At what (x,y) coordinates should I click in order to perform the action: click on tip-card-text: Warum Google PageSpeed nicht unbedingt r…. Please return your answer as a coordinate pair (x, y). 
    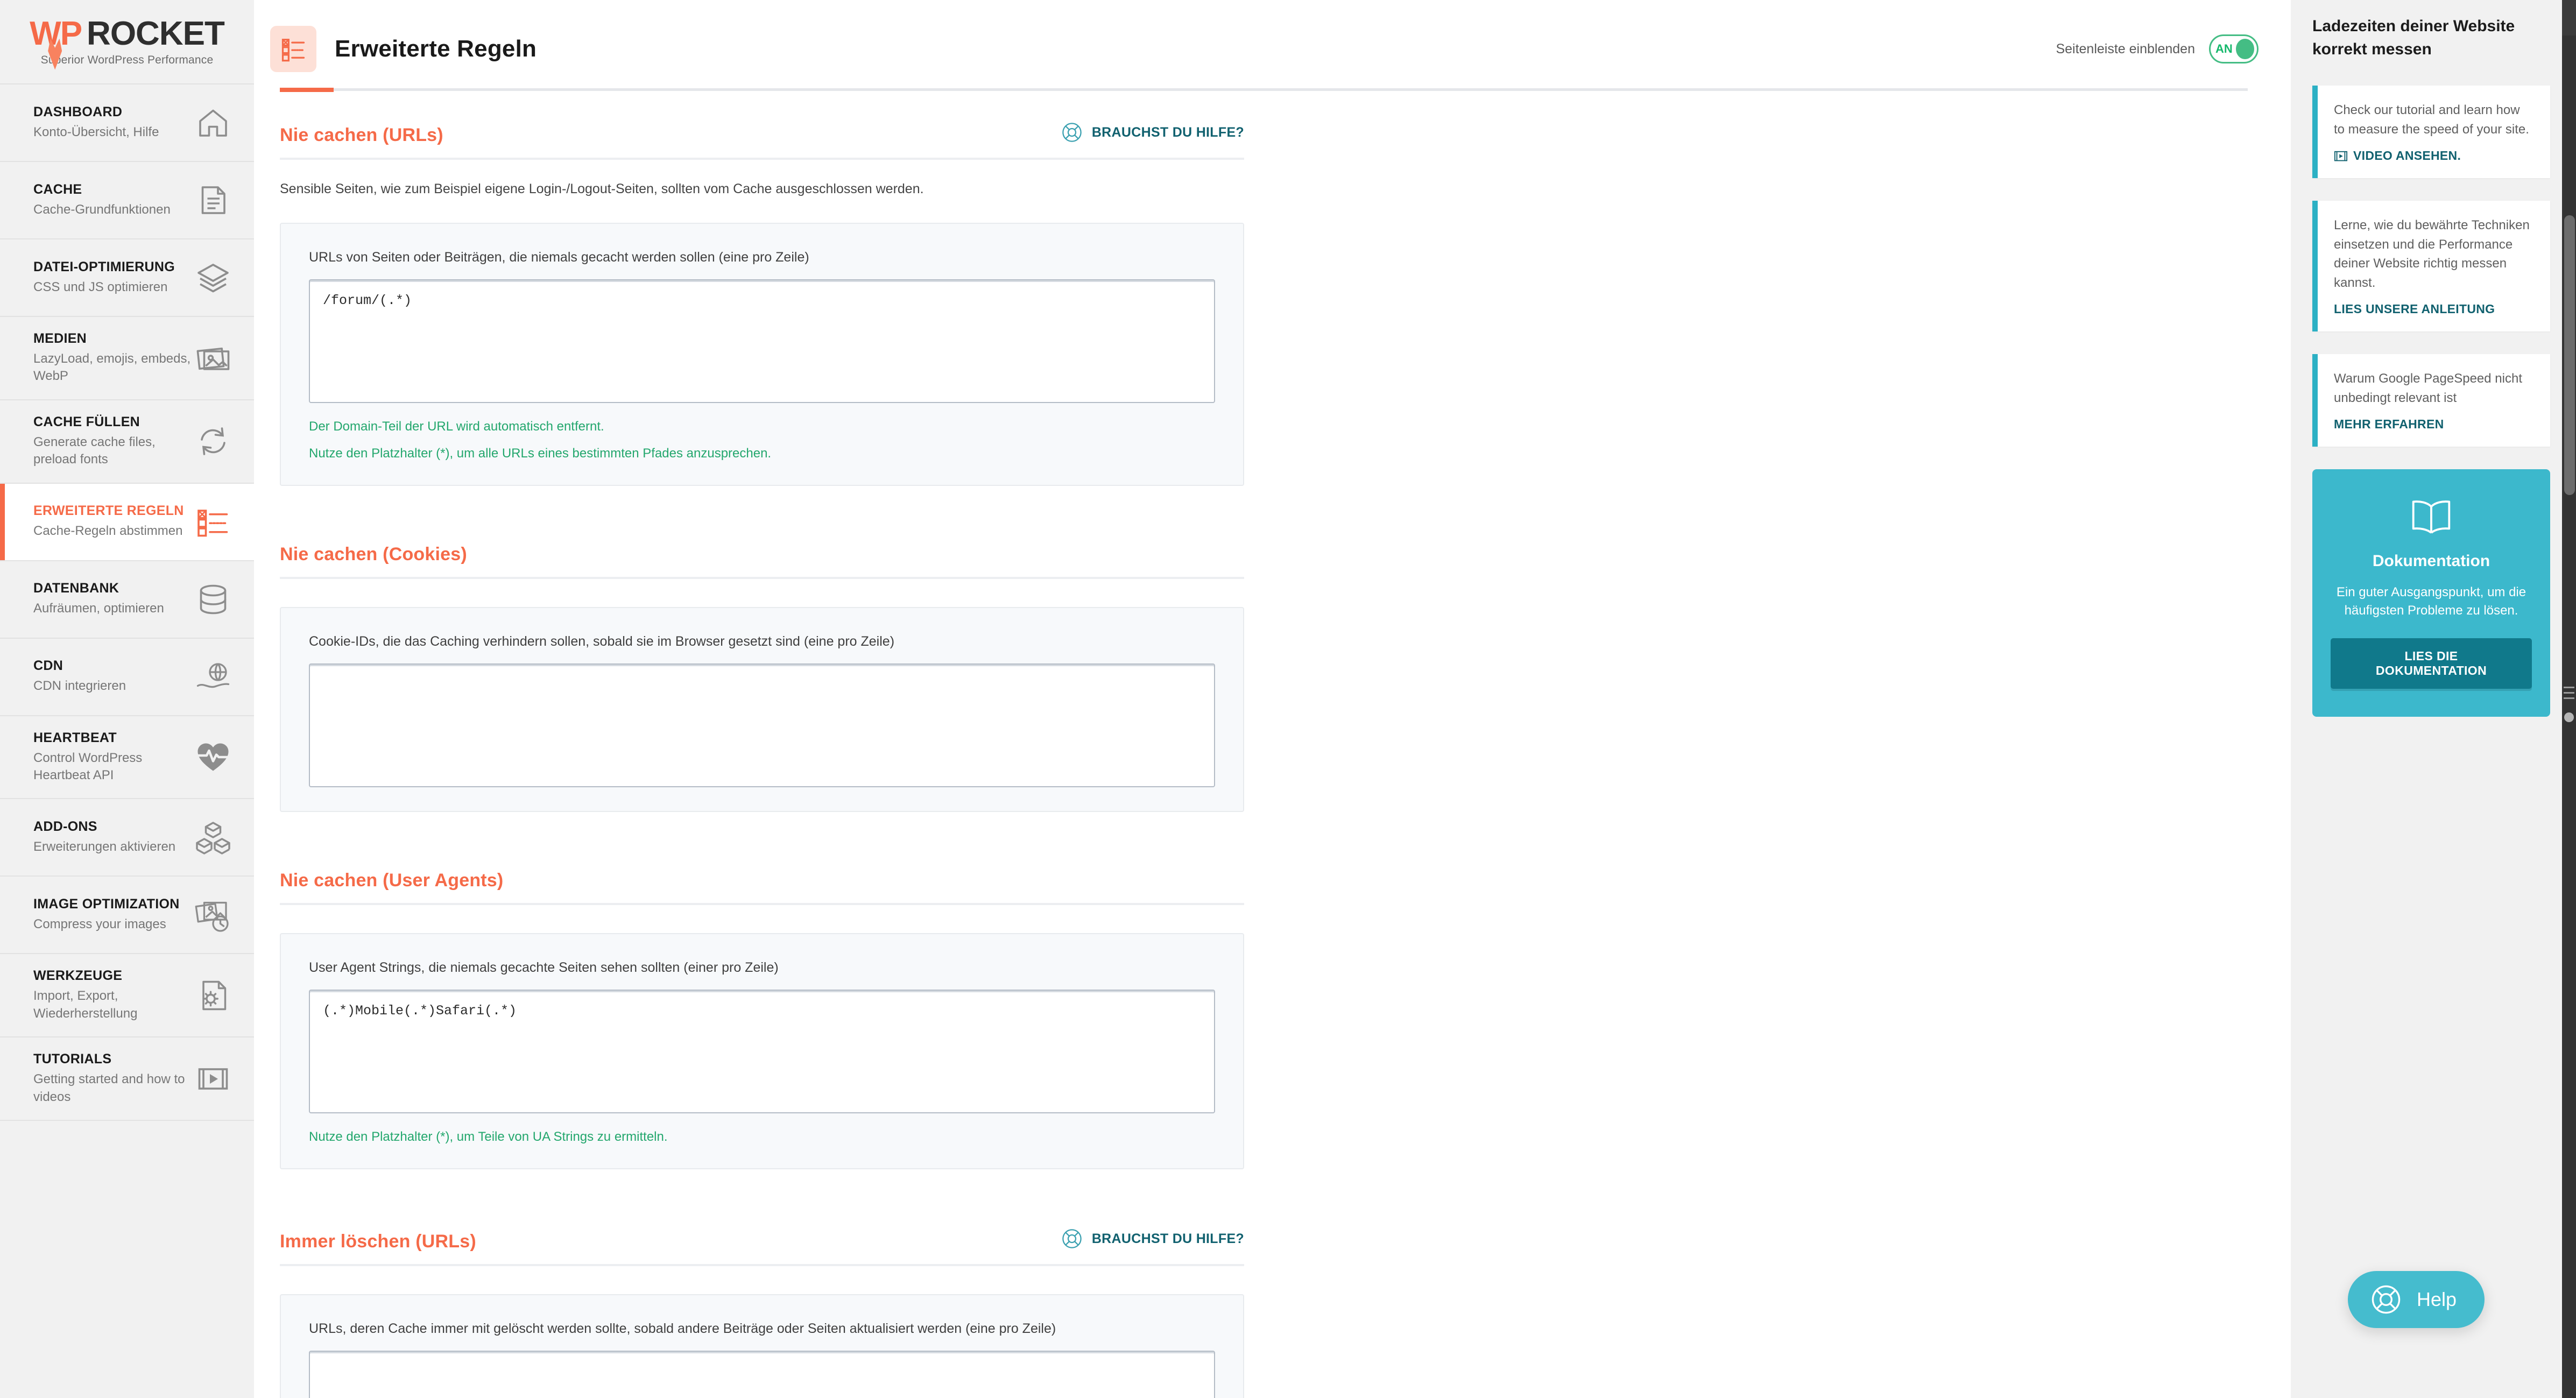
    Looking at the image, I should click on (2428, 388).